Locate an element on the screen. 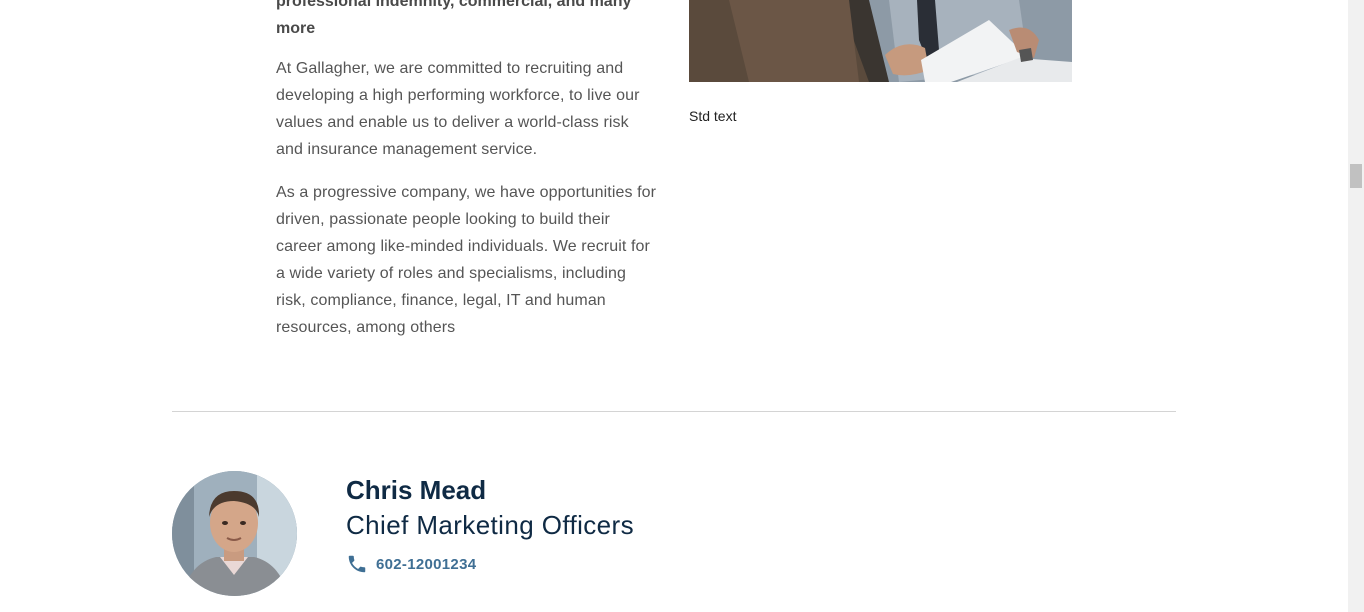 Image resolution: width=1364 pixels, height=612 pixels. section-divider is located at coordinates (674, 411).